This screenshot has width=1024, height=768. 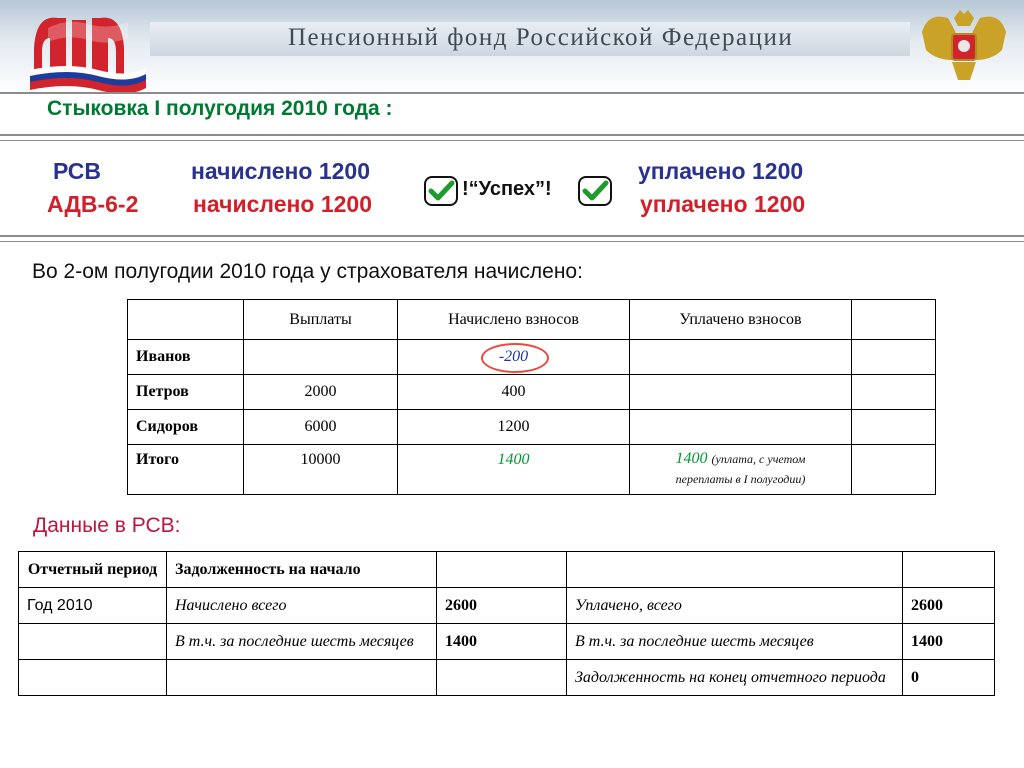 What do you see at coordinates (740, 479) in the screenshot?
I see `total-paid-note-line2: переплаты в I полугодии)` at bounding box center [740, 479].